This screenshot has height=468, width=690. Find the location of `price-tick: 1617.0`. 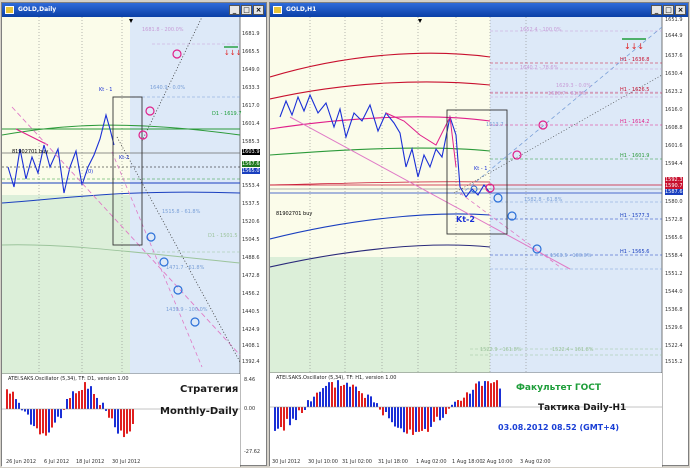

price-tick: 1617.0 is located at coordinates (251, 106).